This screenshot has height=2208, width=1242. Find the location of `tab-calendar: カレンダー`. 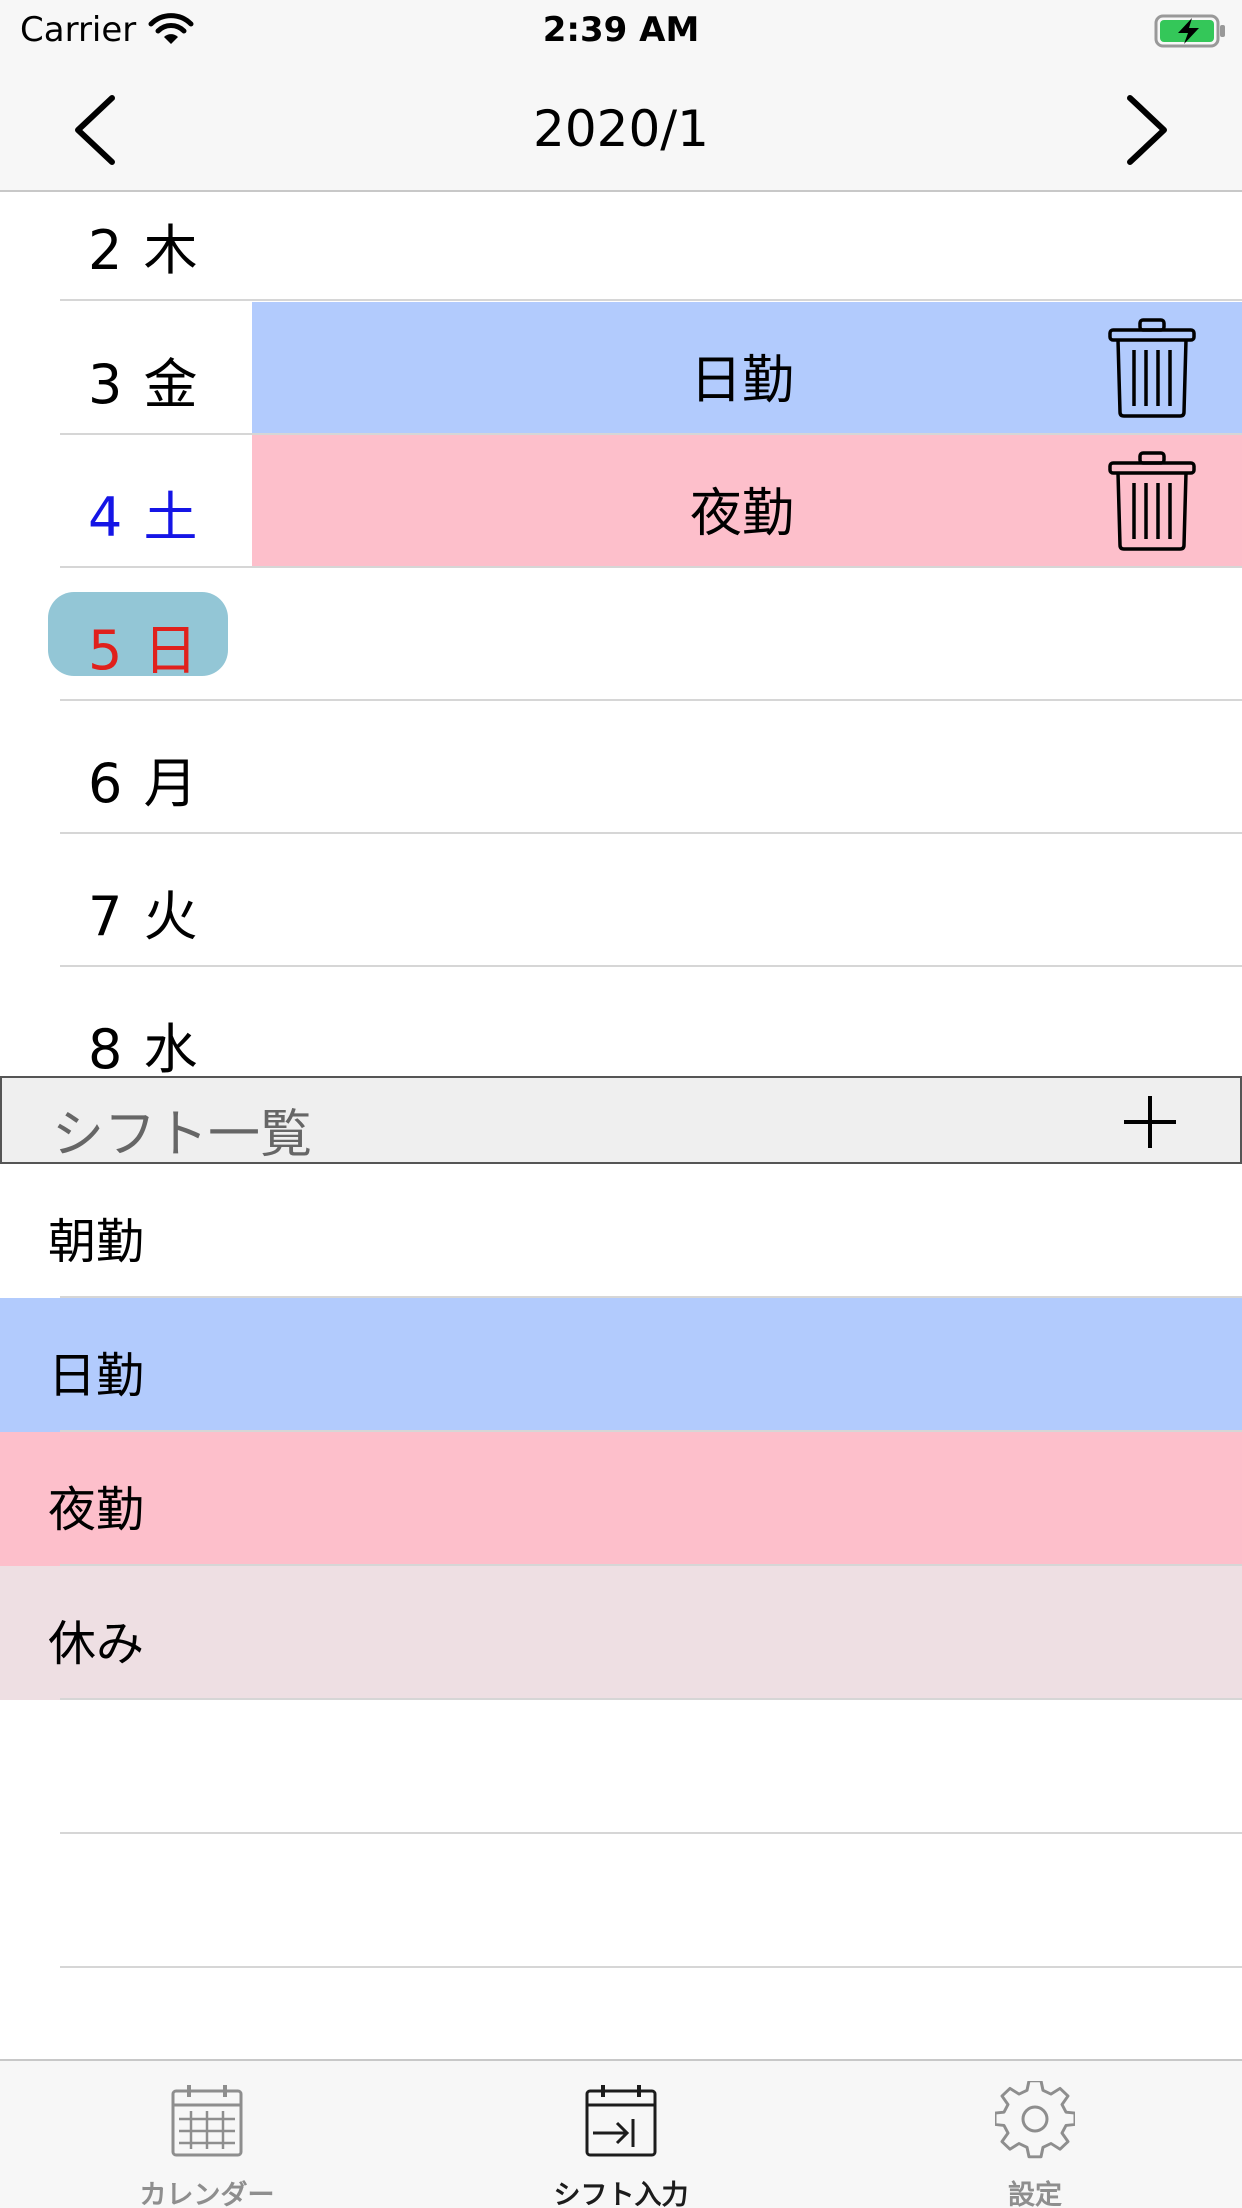

tab-calendar: カレンダー is located at coordinates (207, 2134).